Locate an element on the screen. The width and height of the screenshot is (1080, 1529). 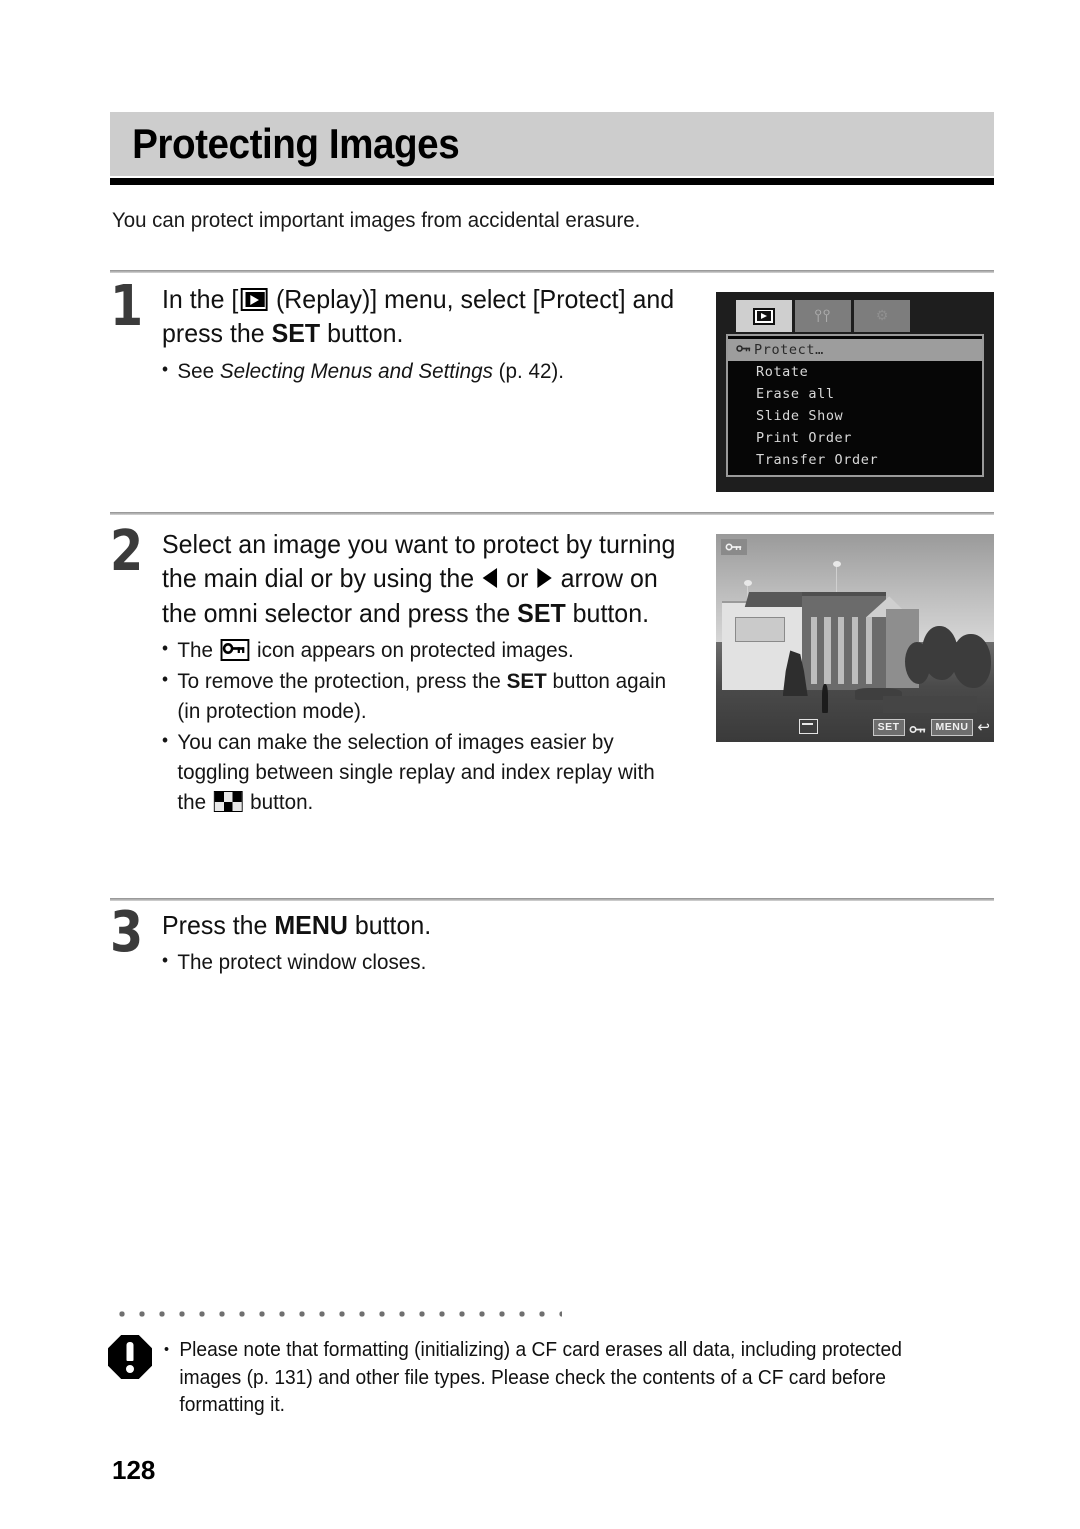
step-3-text-prefix: Press the is located at coordinates (218, 925).